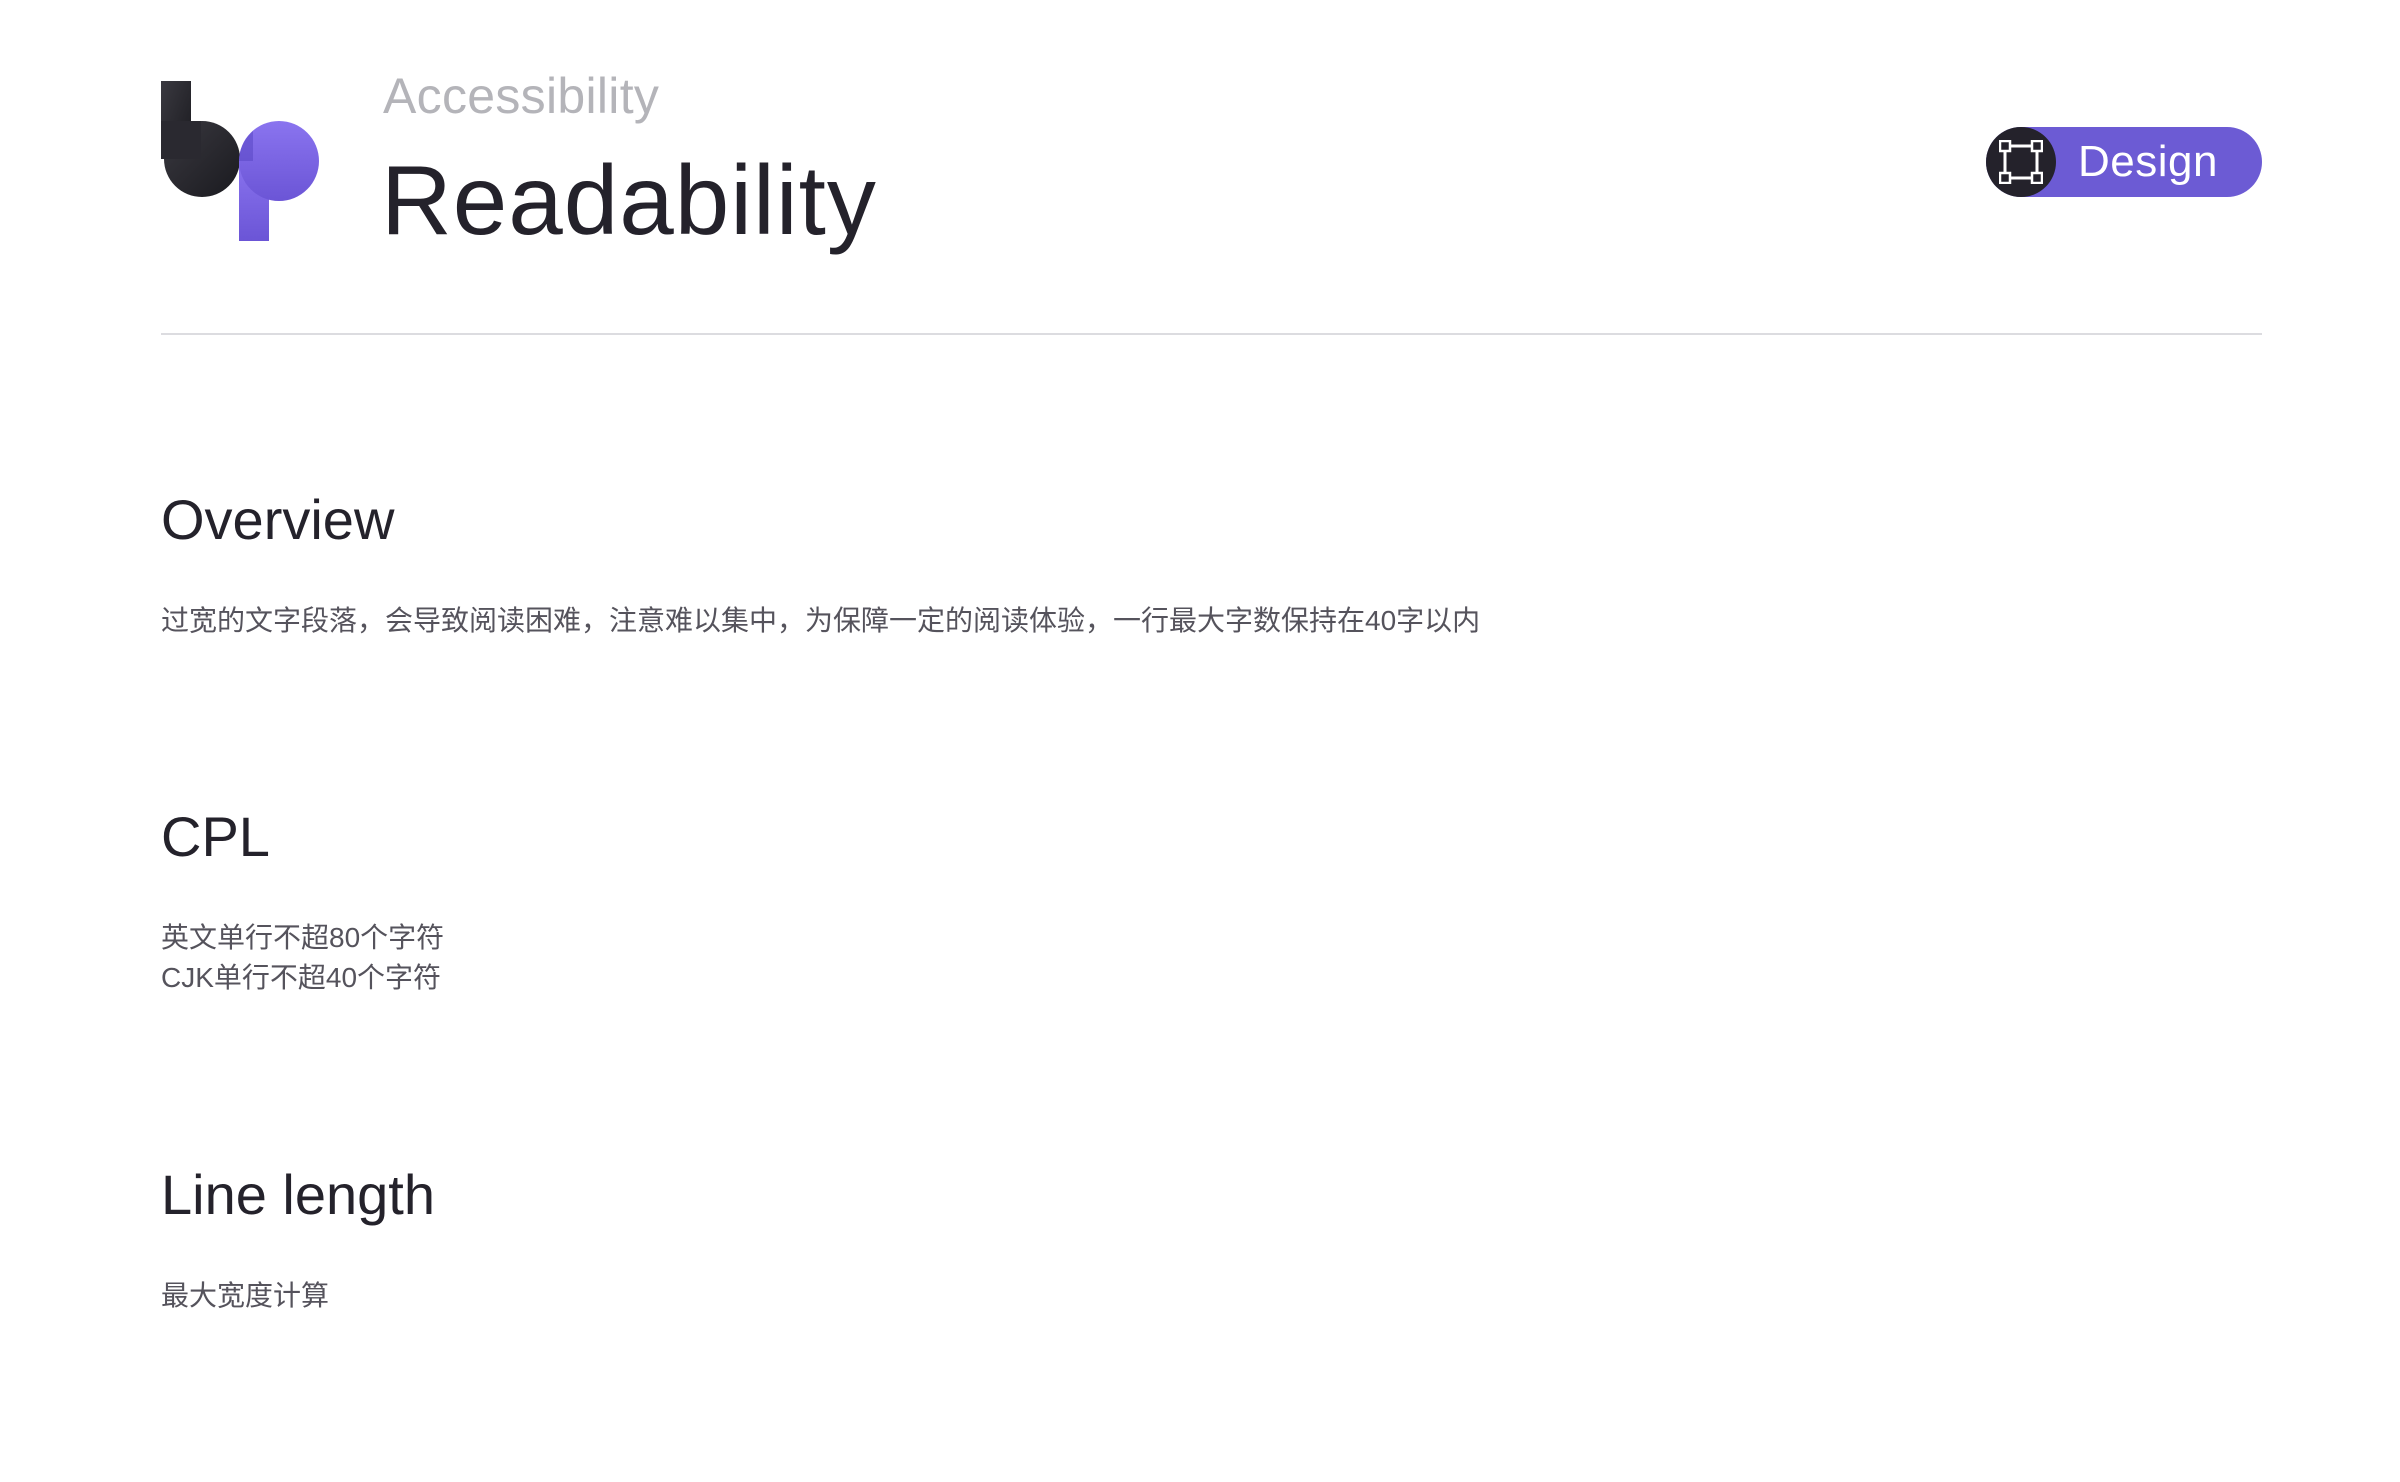 This screenshot has width=2400, height=1482. Describe the element at coordinates (278, 519) in the screenshot. I see `section-title-overview: Overview` at that location.